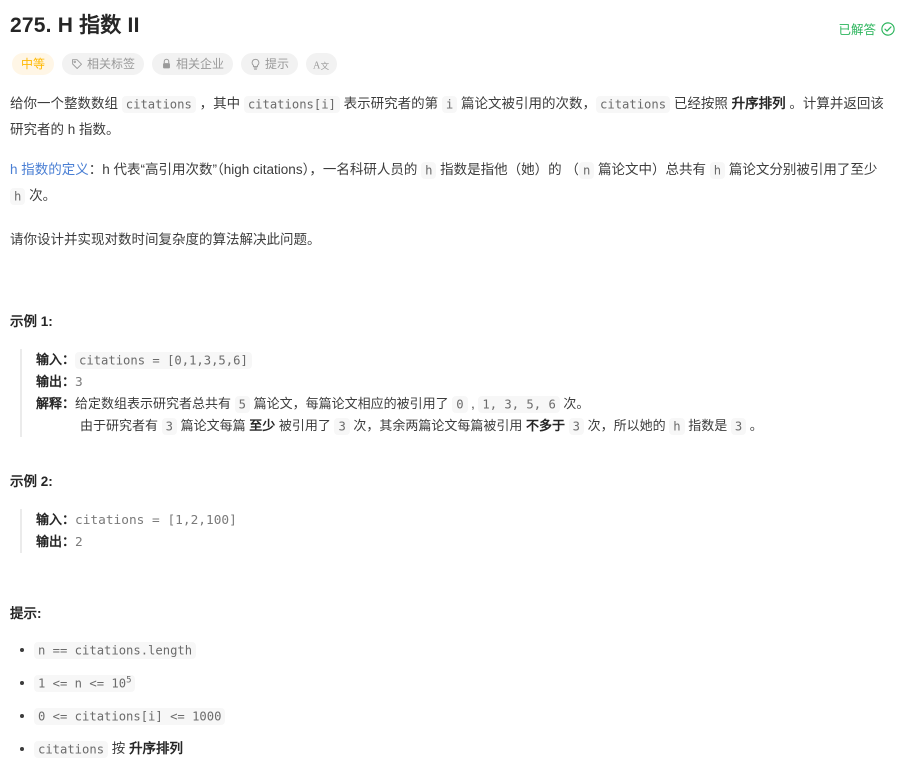 The image size is (909, 760). I want to click on constraint-code-exponent: 5, so click(129, 679).